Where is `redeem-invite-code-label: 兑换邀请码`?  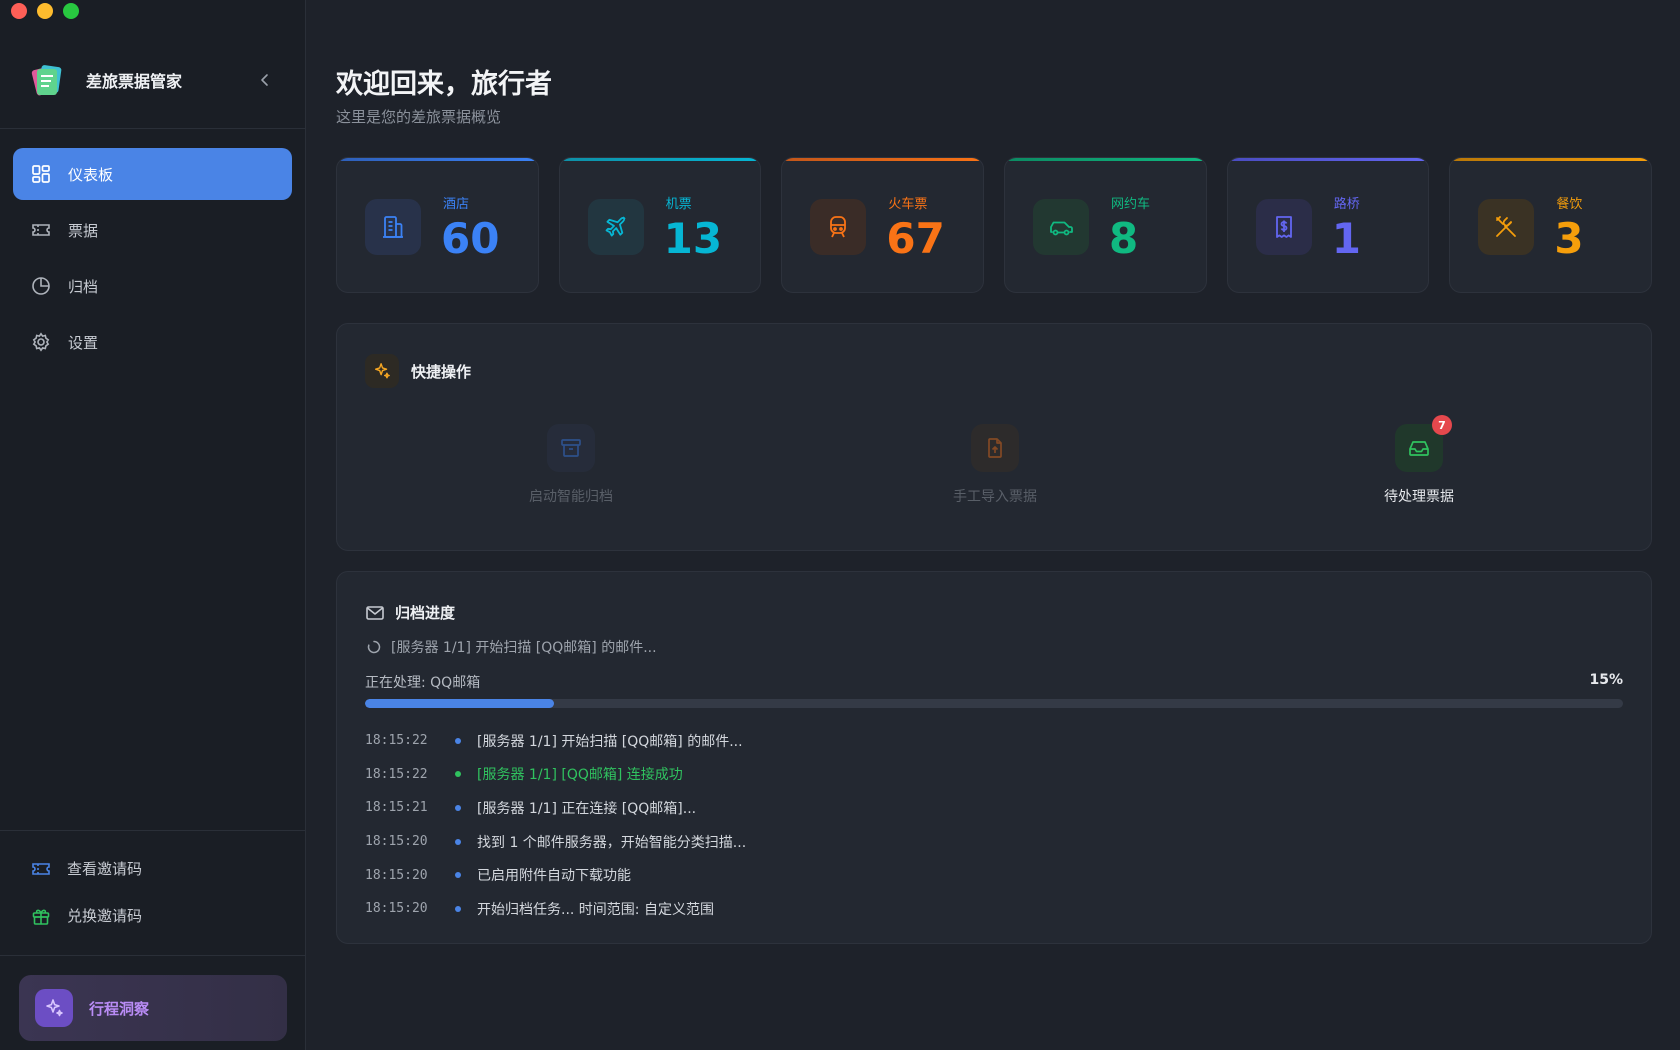
redeem-invite-code-label: 兑换邀请码 is located at coordinates (105, 916).